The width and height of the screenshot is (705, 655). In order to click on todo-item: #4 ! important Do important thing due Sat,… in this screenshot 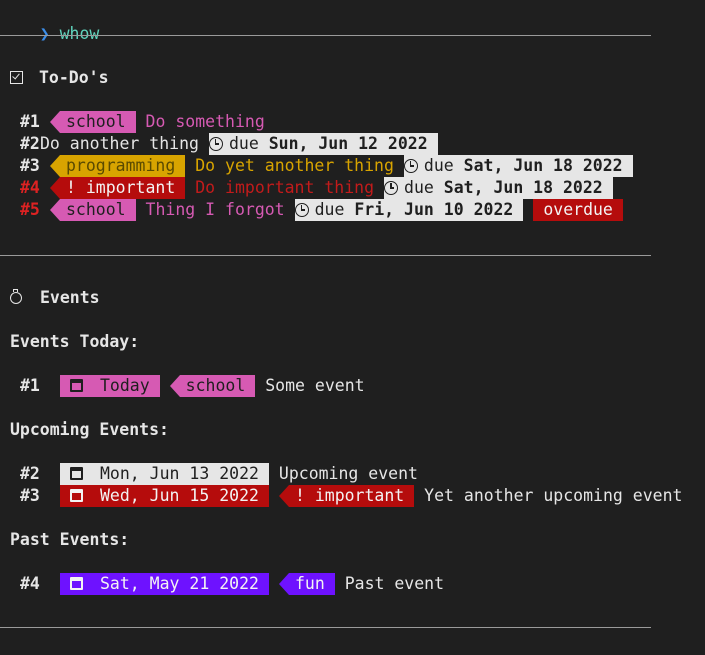, I will do `click(306, 188)`.